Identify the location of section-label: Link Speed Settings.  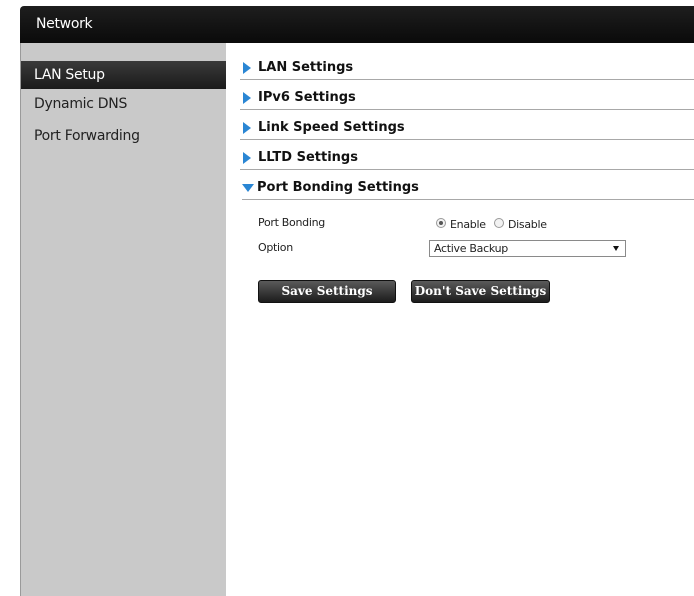
(331, 127).